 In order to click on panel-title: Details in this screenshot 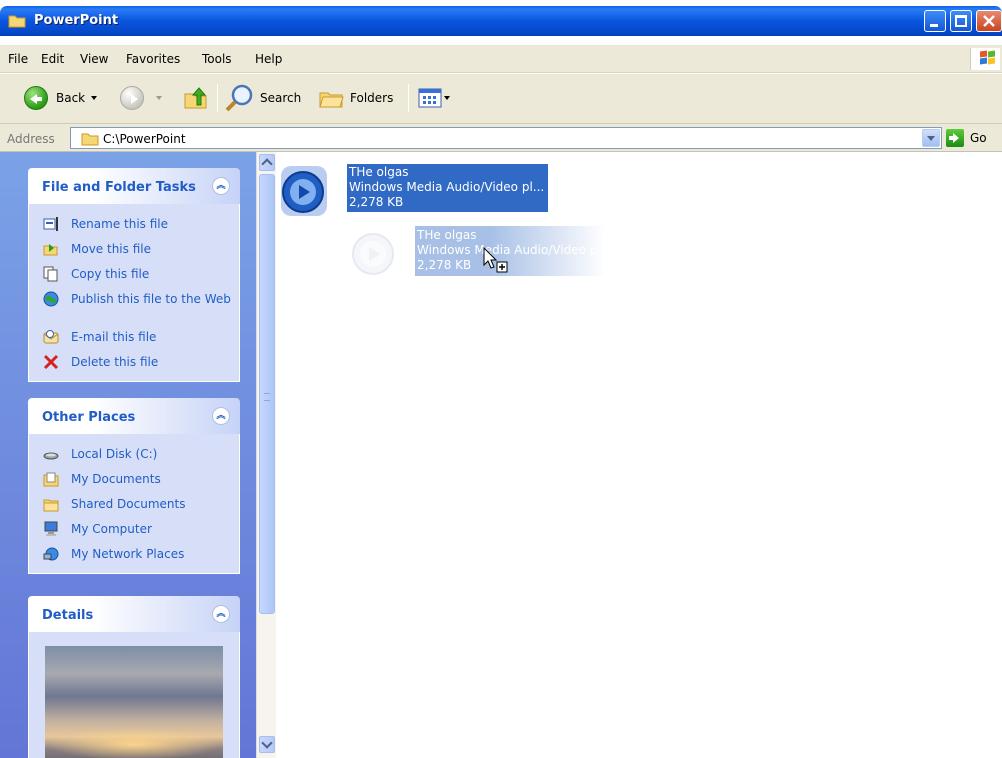, I will do `click(68, 615)`.